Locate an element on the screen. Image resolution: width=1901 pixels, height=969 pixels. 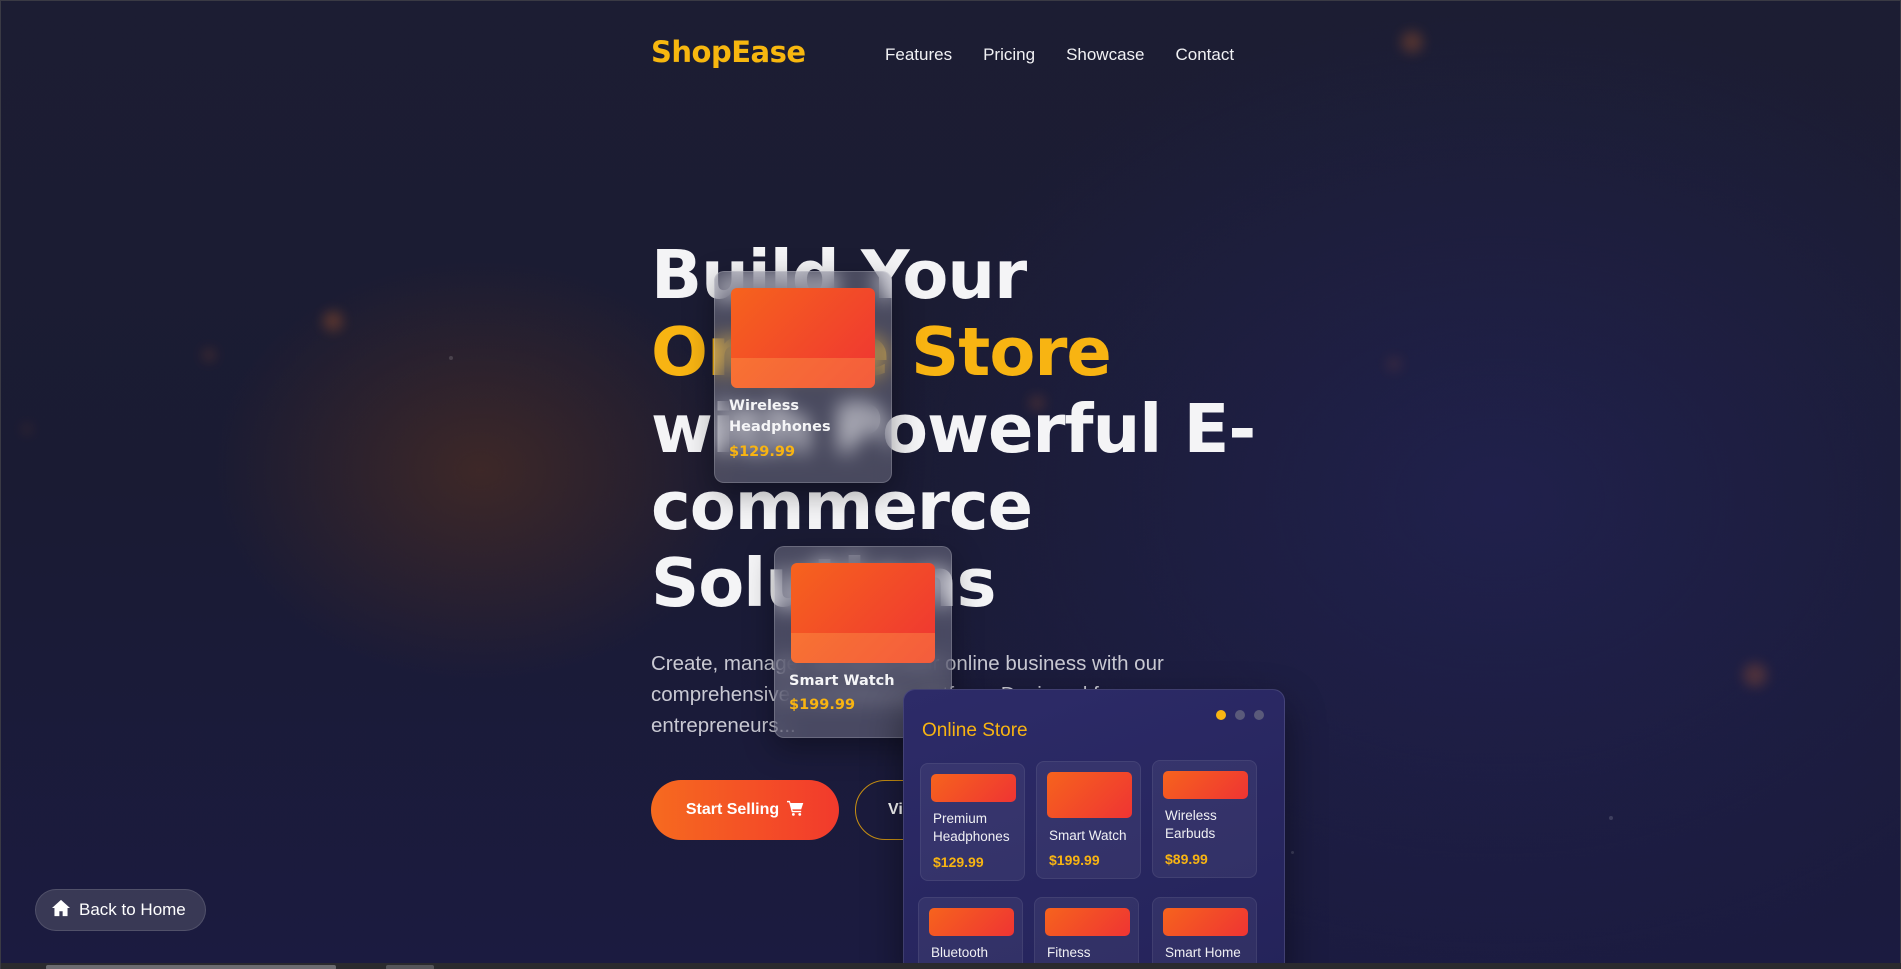
store-product-tile: Premium Headphones $129.99 is located at coordinates (972, 822).